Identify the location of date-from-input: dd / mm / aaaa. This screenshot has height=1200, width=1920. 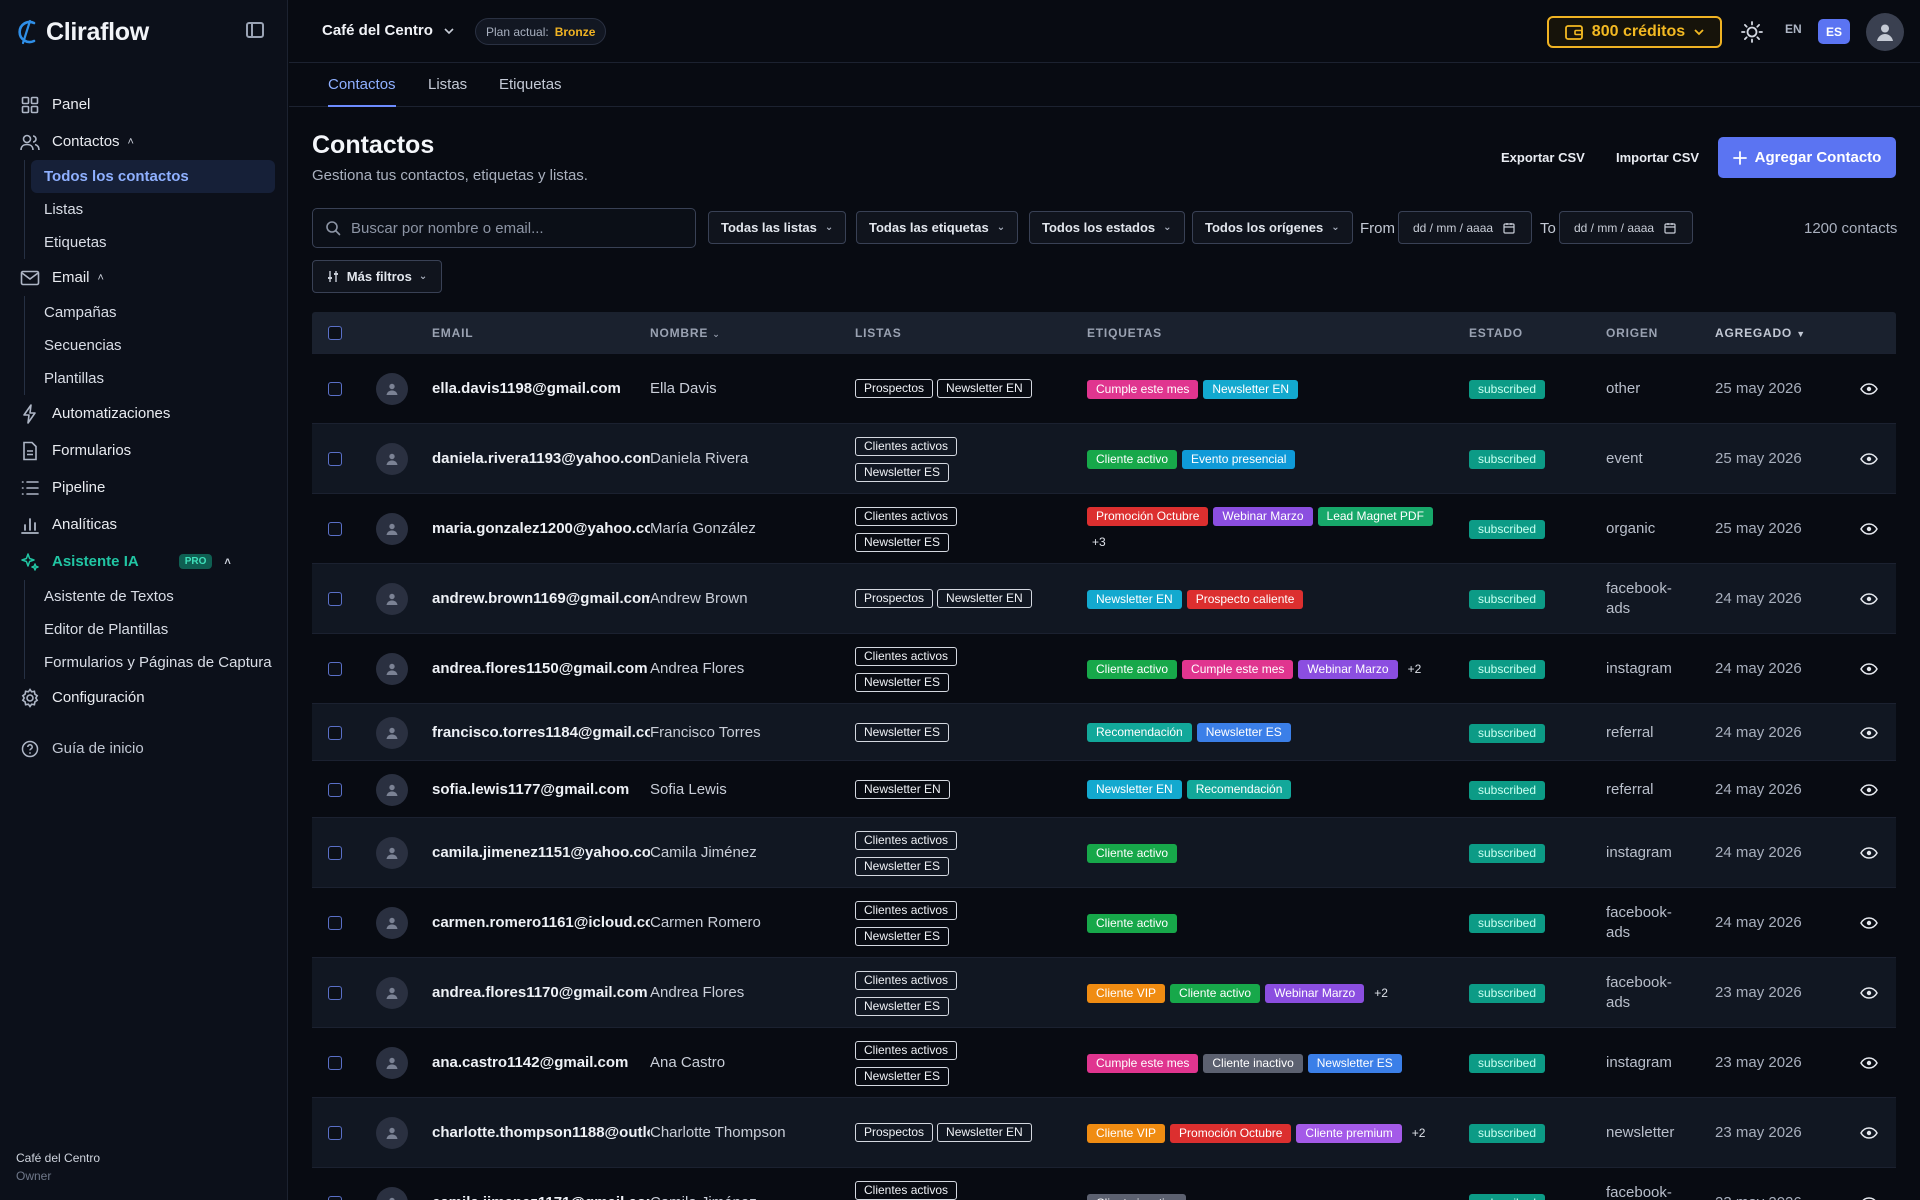
(1465, 227).